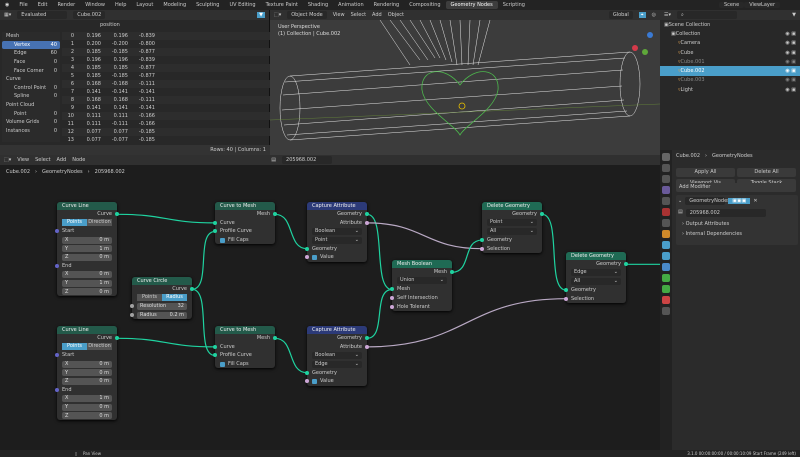  What do you see at coordinates (307, 15) in the screenshot?
I see `mode-dropdown: Object Mode` at bounding box center [307, 15].